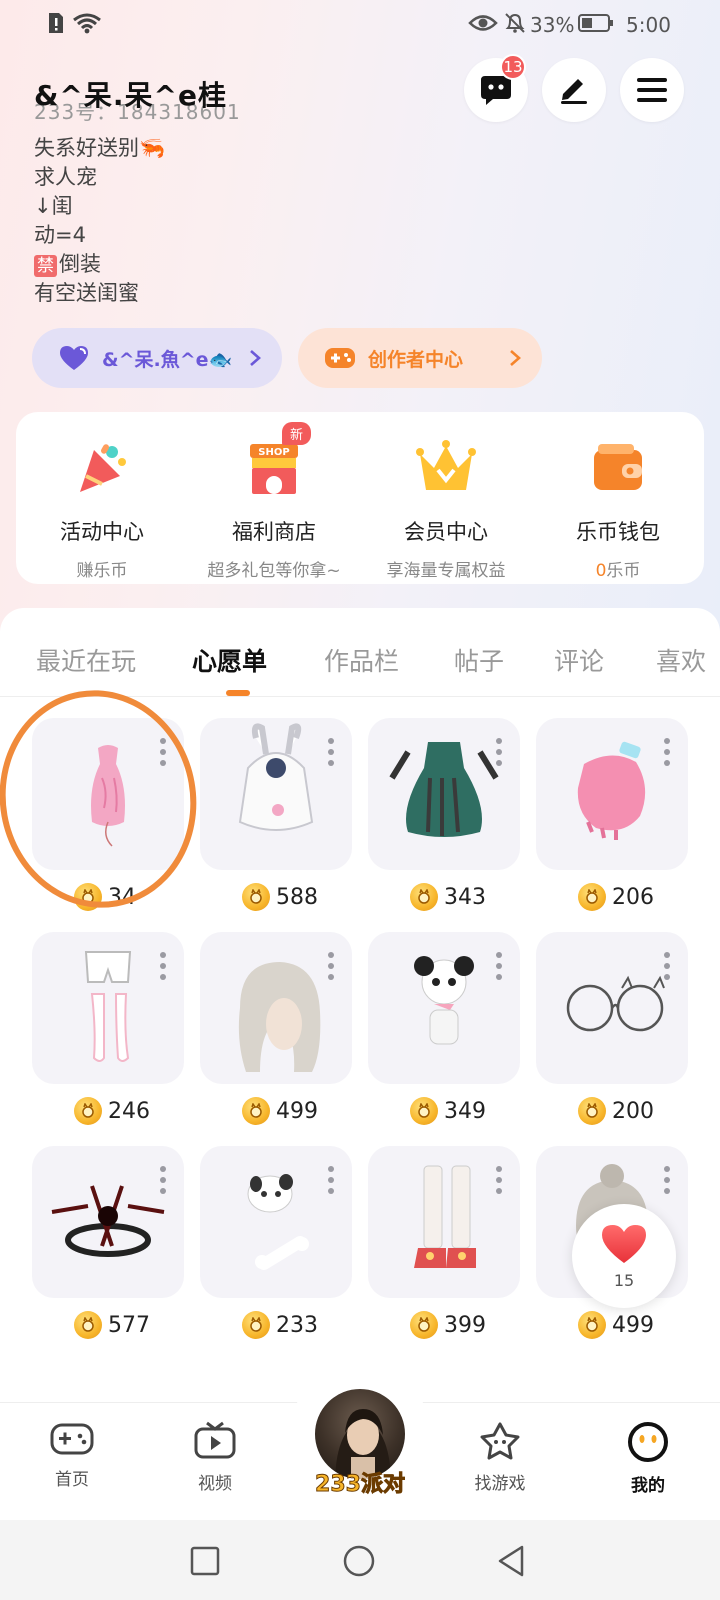 Image resolution: width=720 pixels, height=1600 pixels. What do you see at coordinates (623, 571) in the screenshot?
I see `coin-unit: 乐币` at bounding box center [623, 571].